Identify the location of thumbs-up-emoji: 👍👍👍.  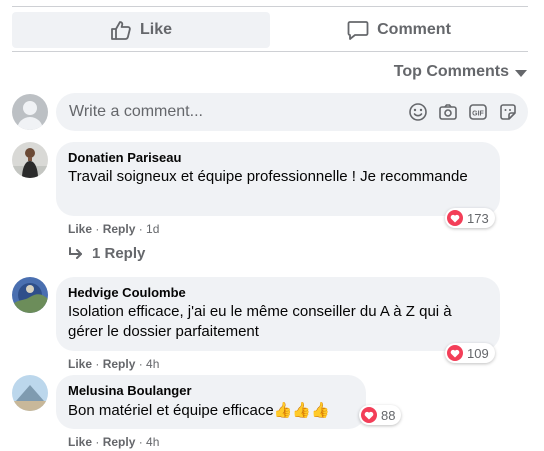
(301, 410).